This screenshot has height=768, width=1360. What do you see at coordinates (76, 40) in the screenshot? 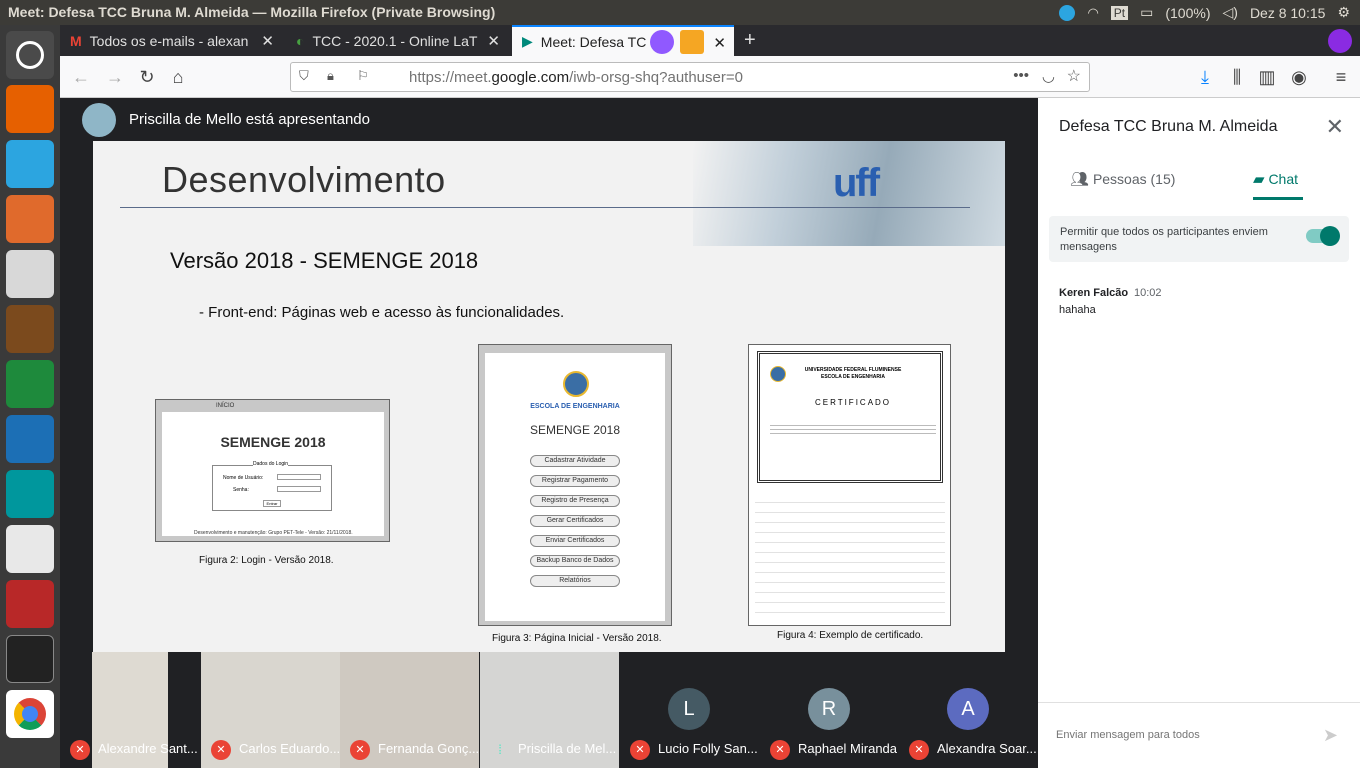
I see `gmail-icon: M` at bounding box center [76, 40].